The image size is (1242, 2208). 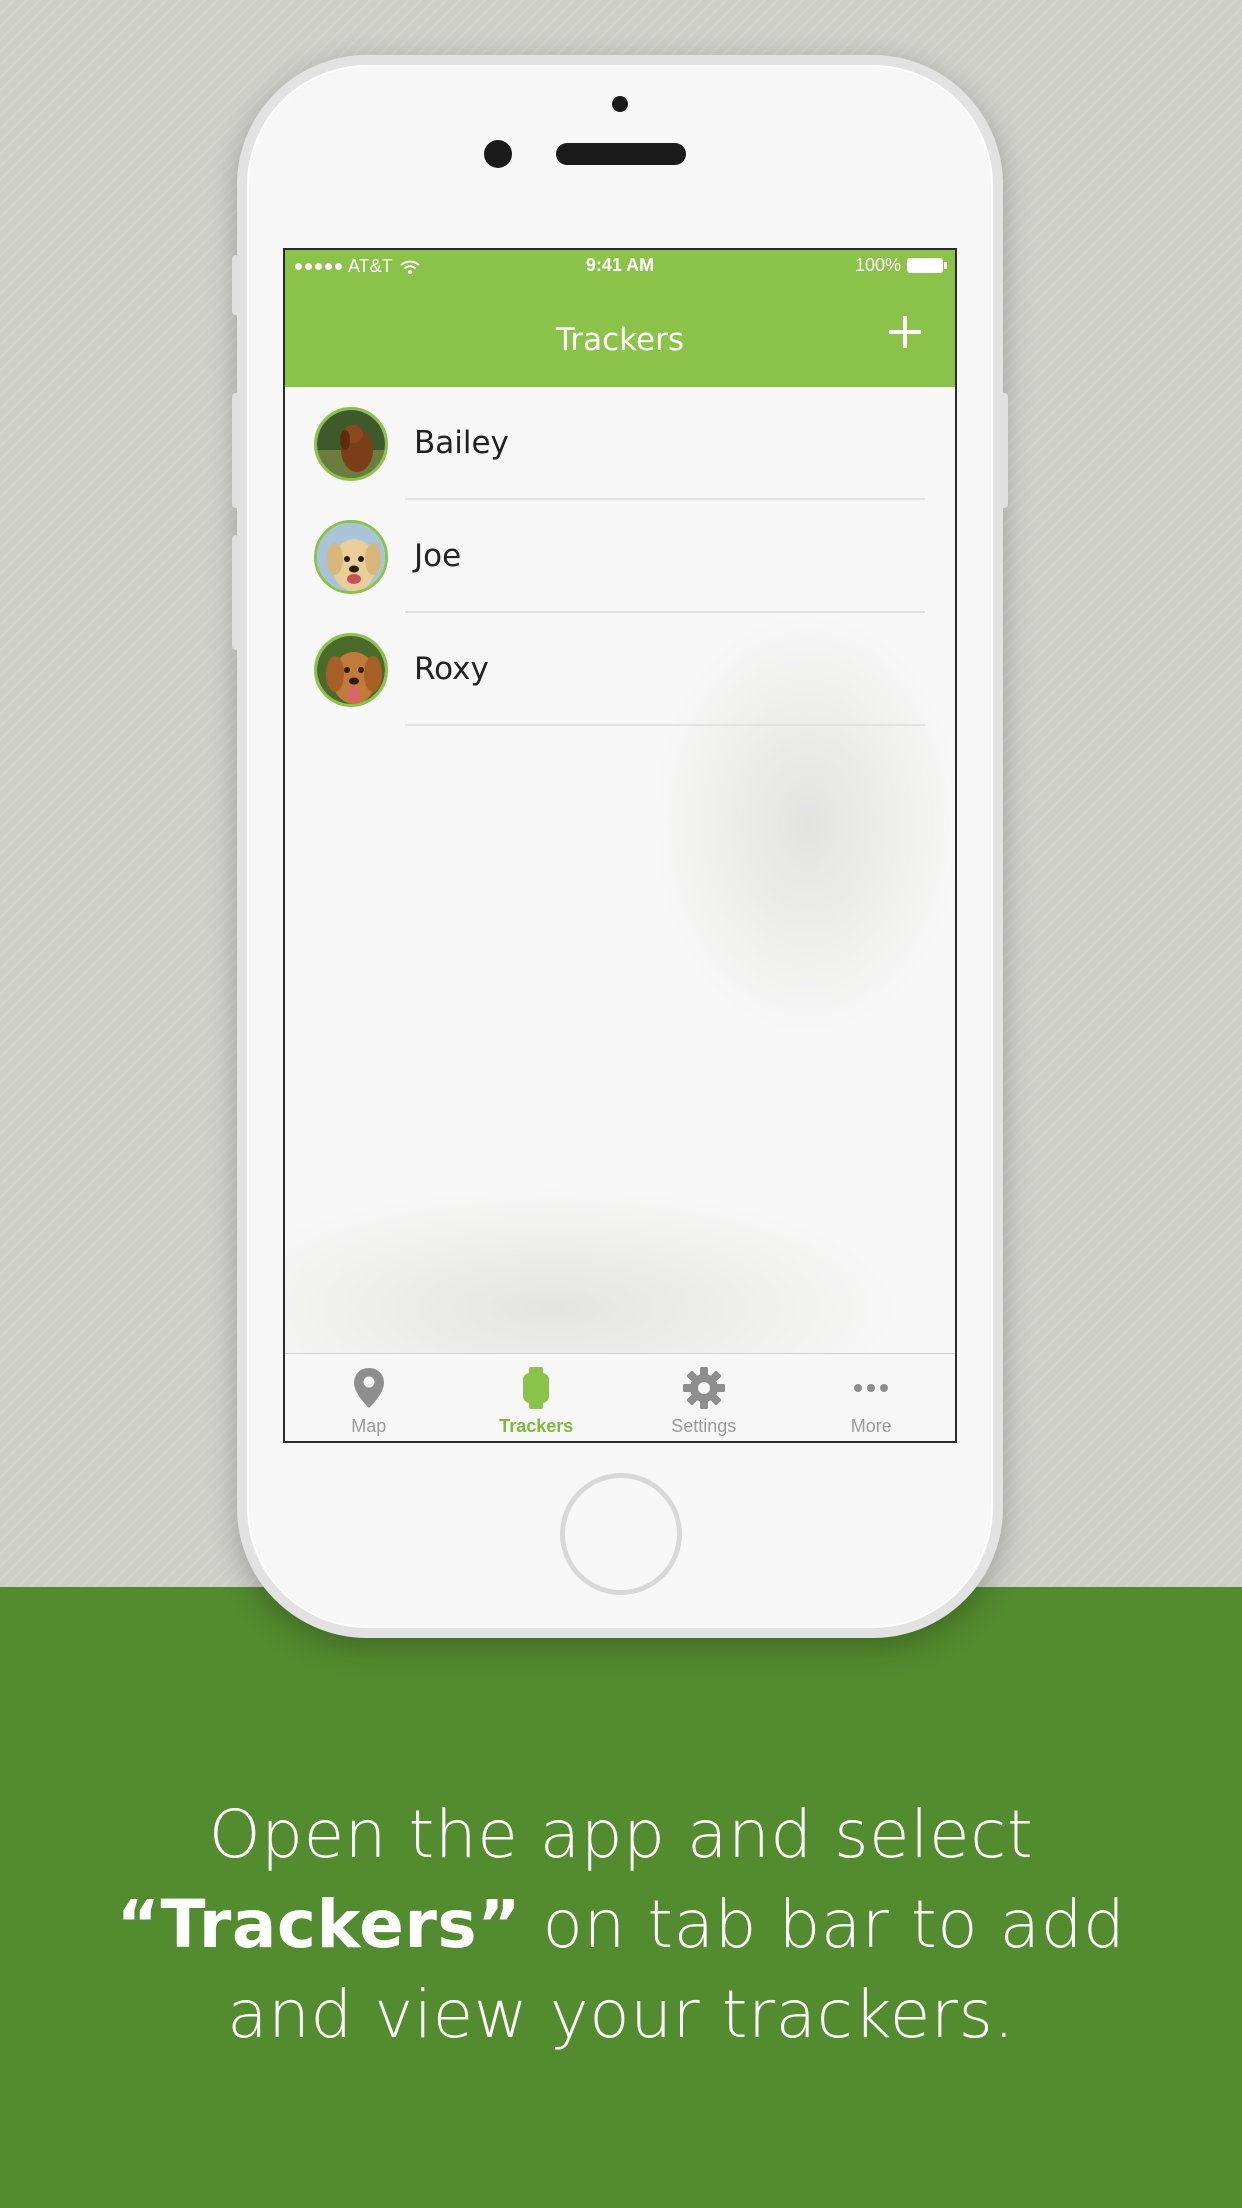 I want to click on tracker-name: Bailey, so click(x=461, y=443).